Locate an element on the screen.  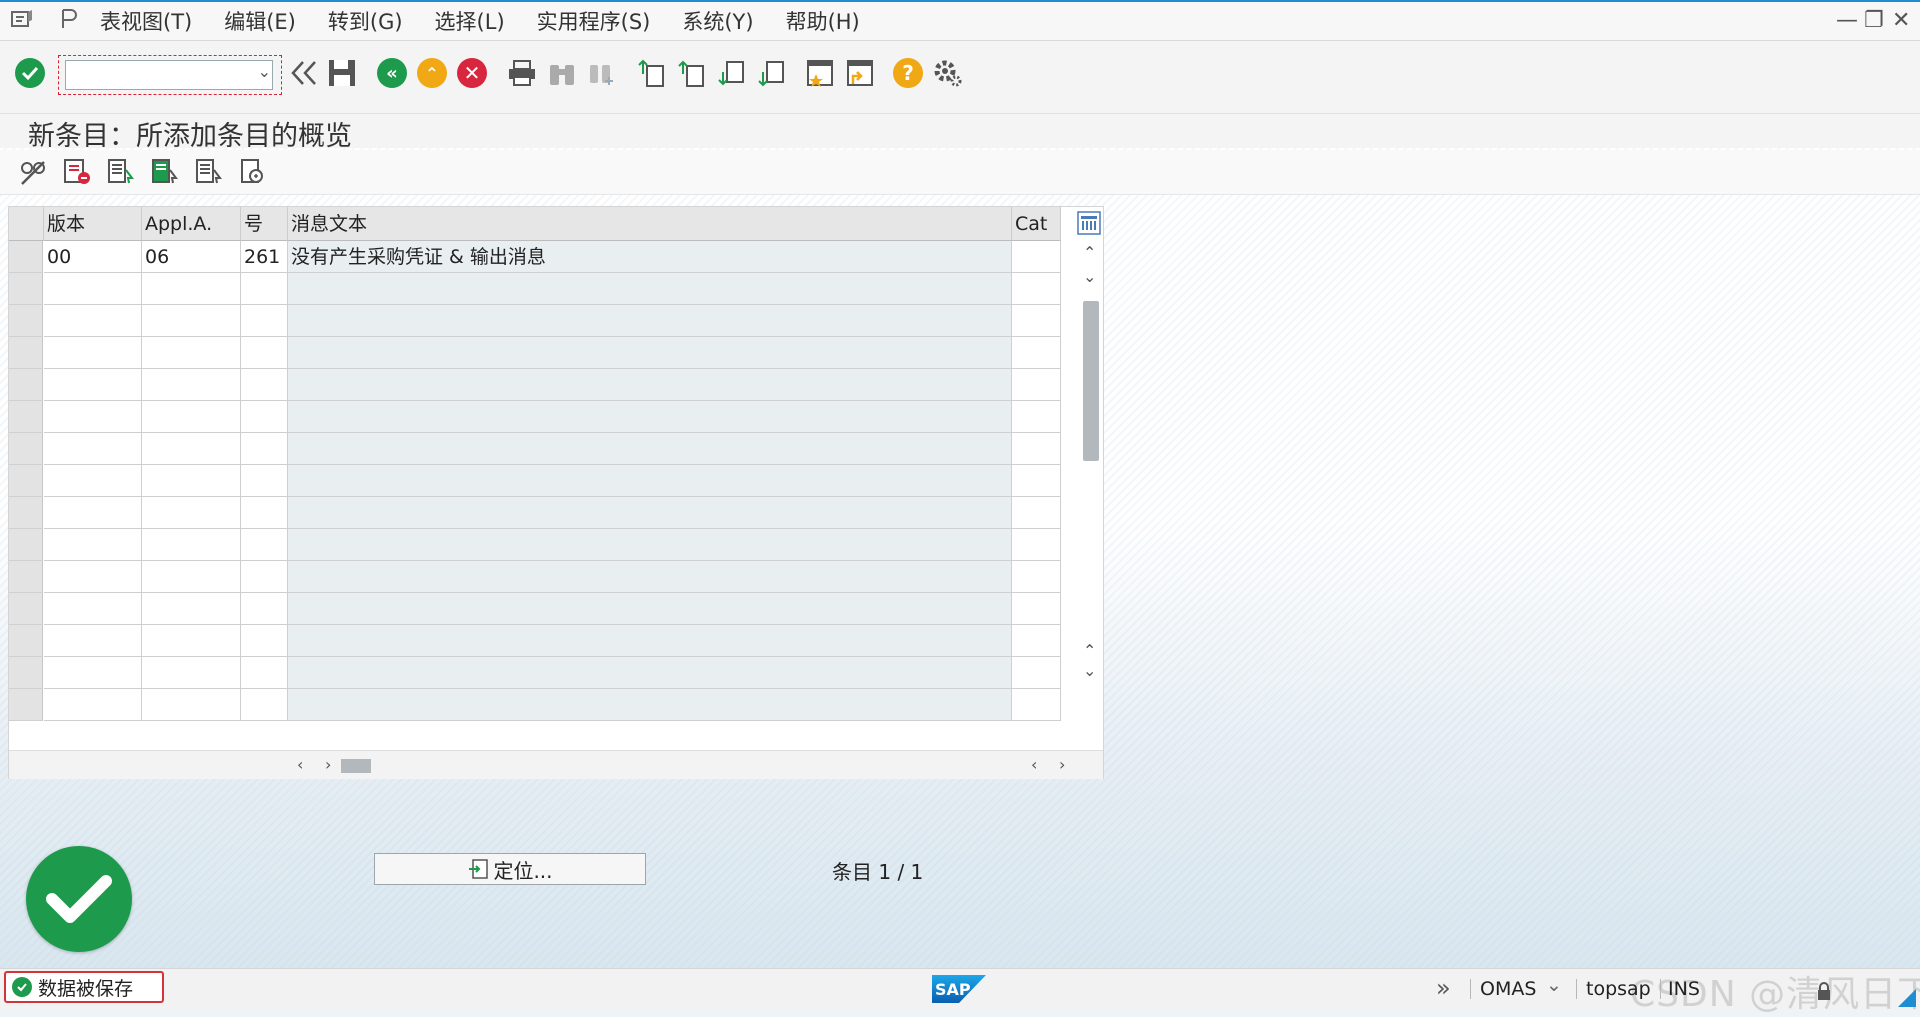
cell-number: 261 is located at coordinates (264, 257).